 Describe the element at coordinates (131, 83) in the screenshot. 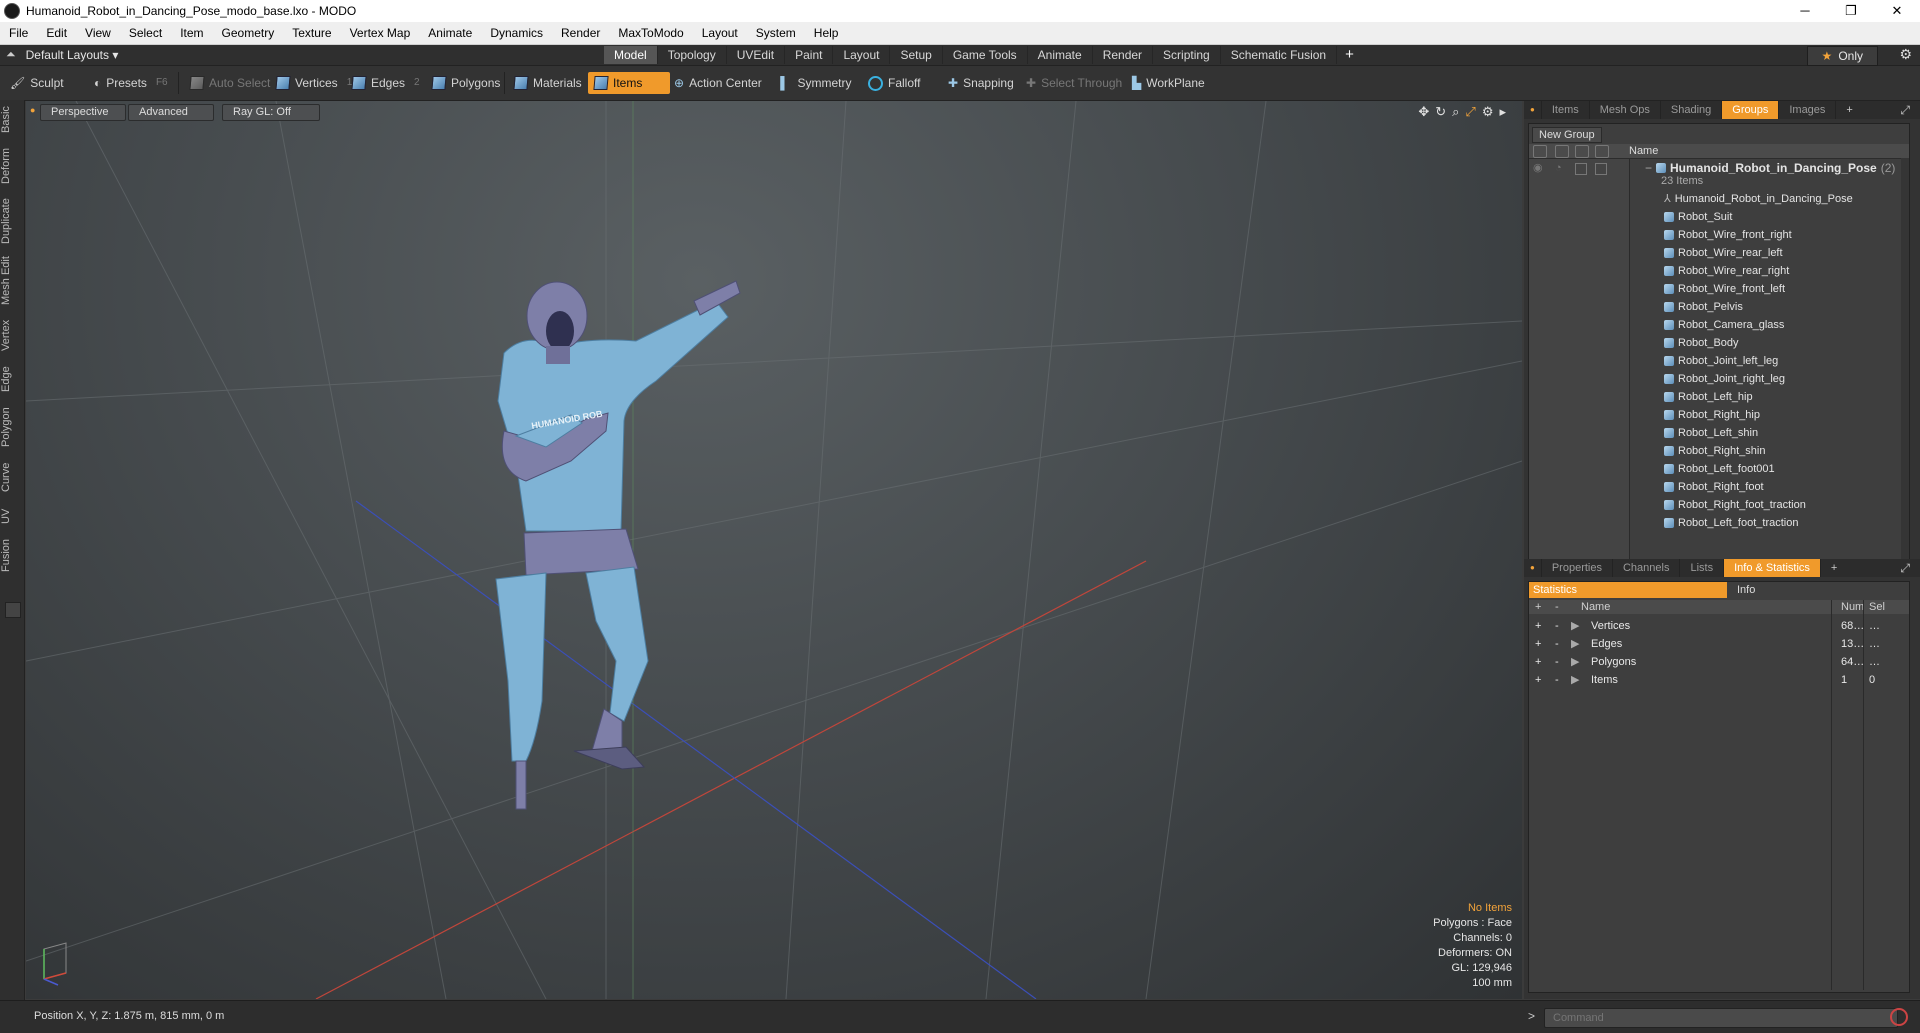

I see `presets-button: ◐ Presets F6` at that location.